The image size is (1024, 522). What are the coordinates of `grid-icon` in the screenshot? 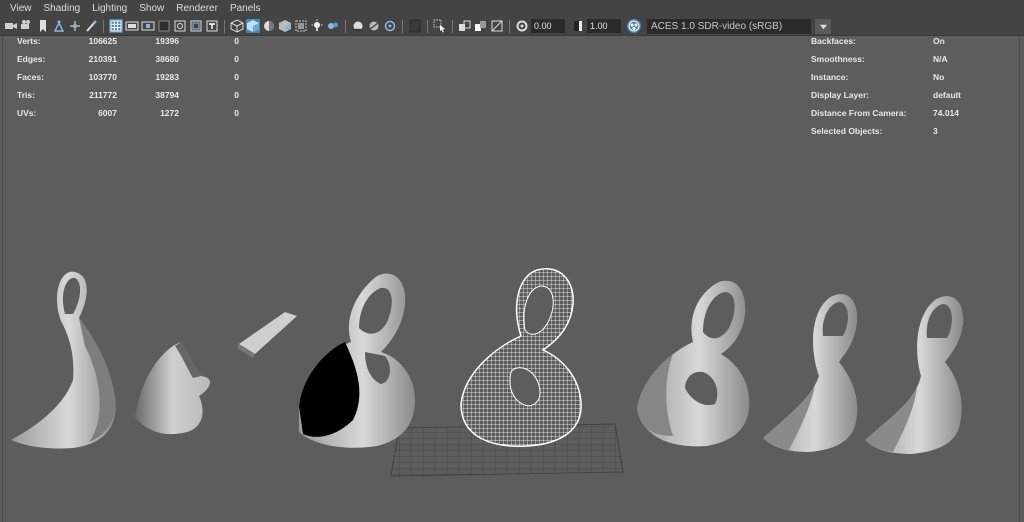 It's located at (116, 26).